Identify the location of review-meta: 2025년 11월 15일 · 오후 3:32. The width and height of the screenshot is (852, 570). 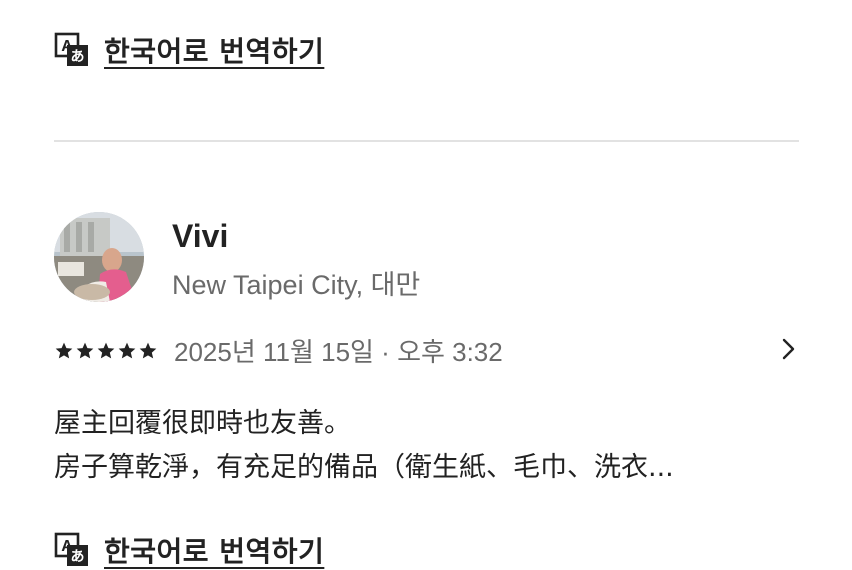
(278, 350).